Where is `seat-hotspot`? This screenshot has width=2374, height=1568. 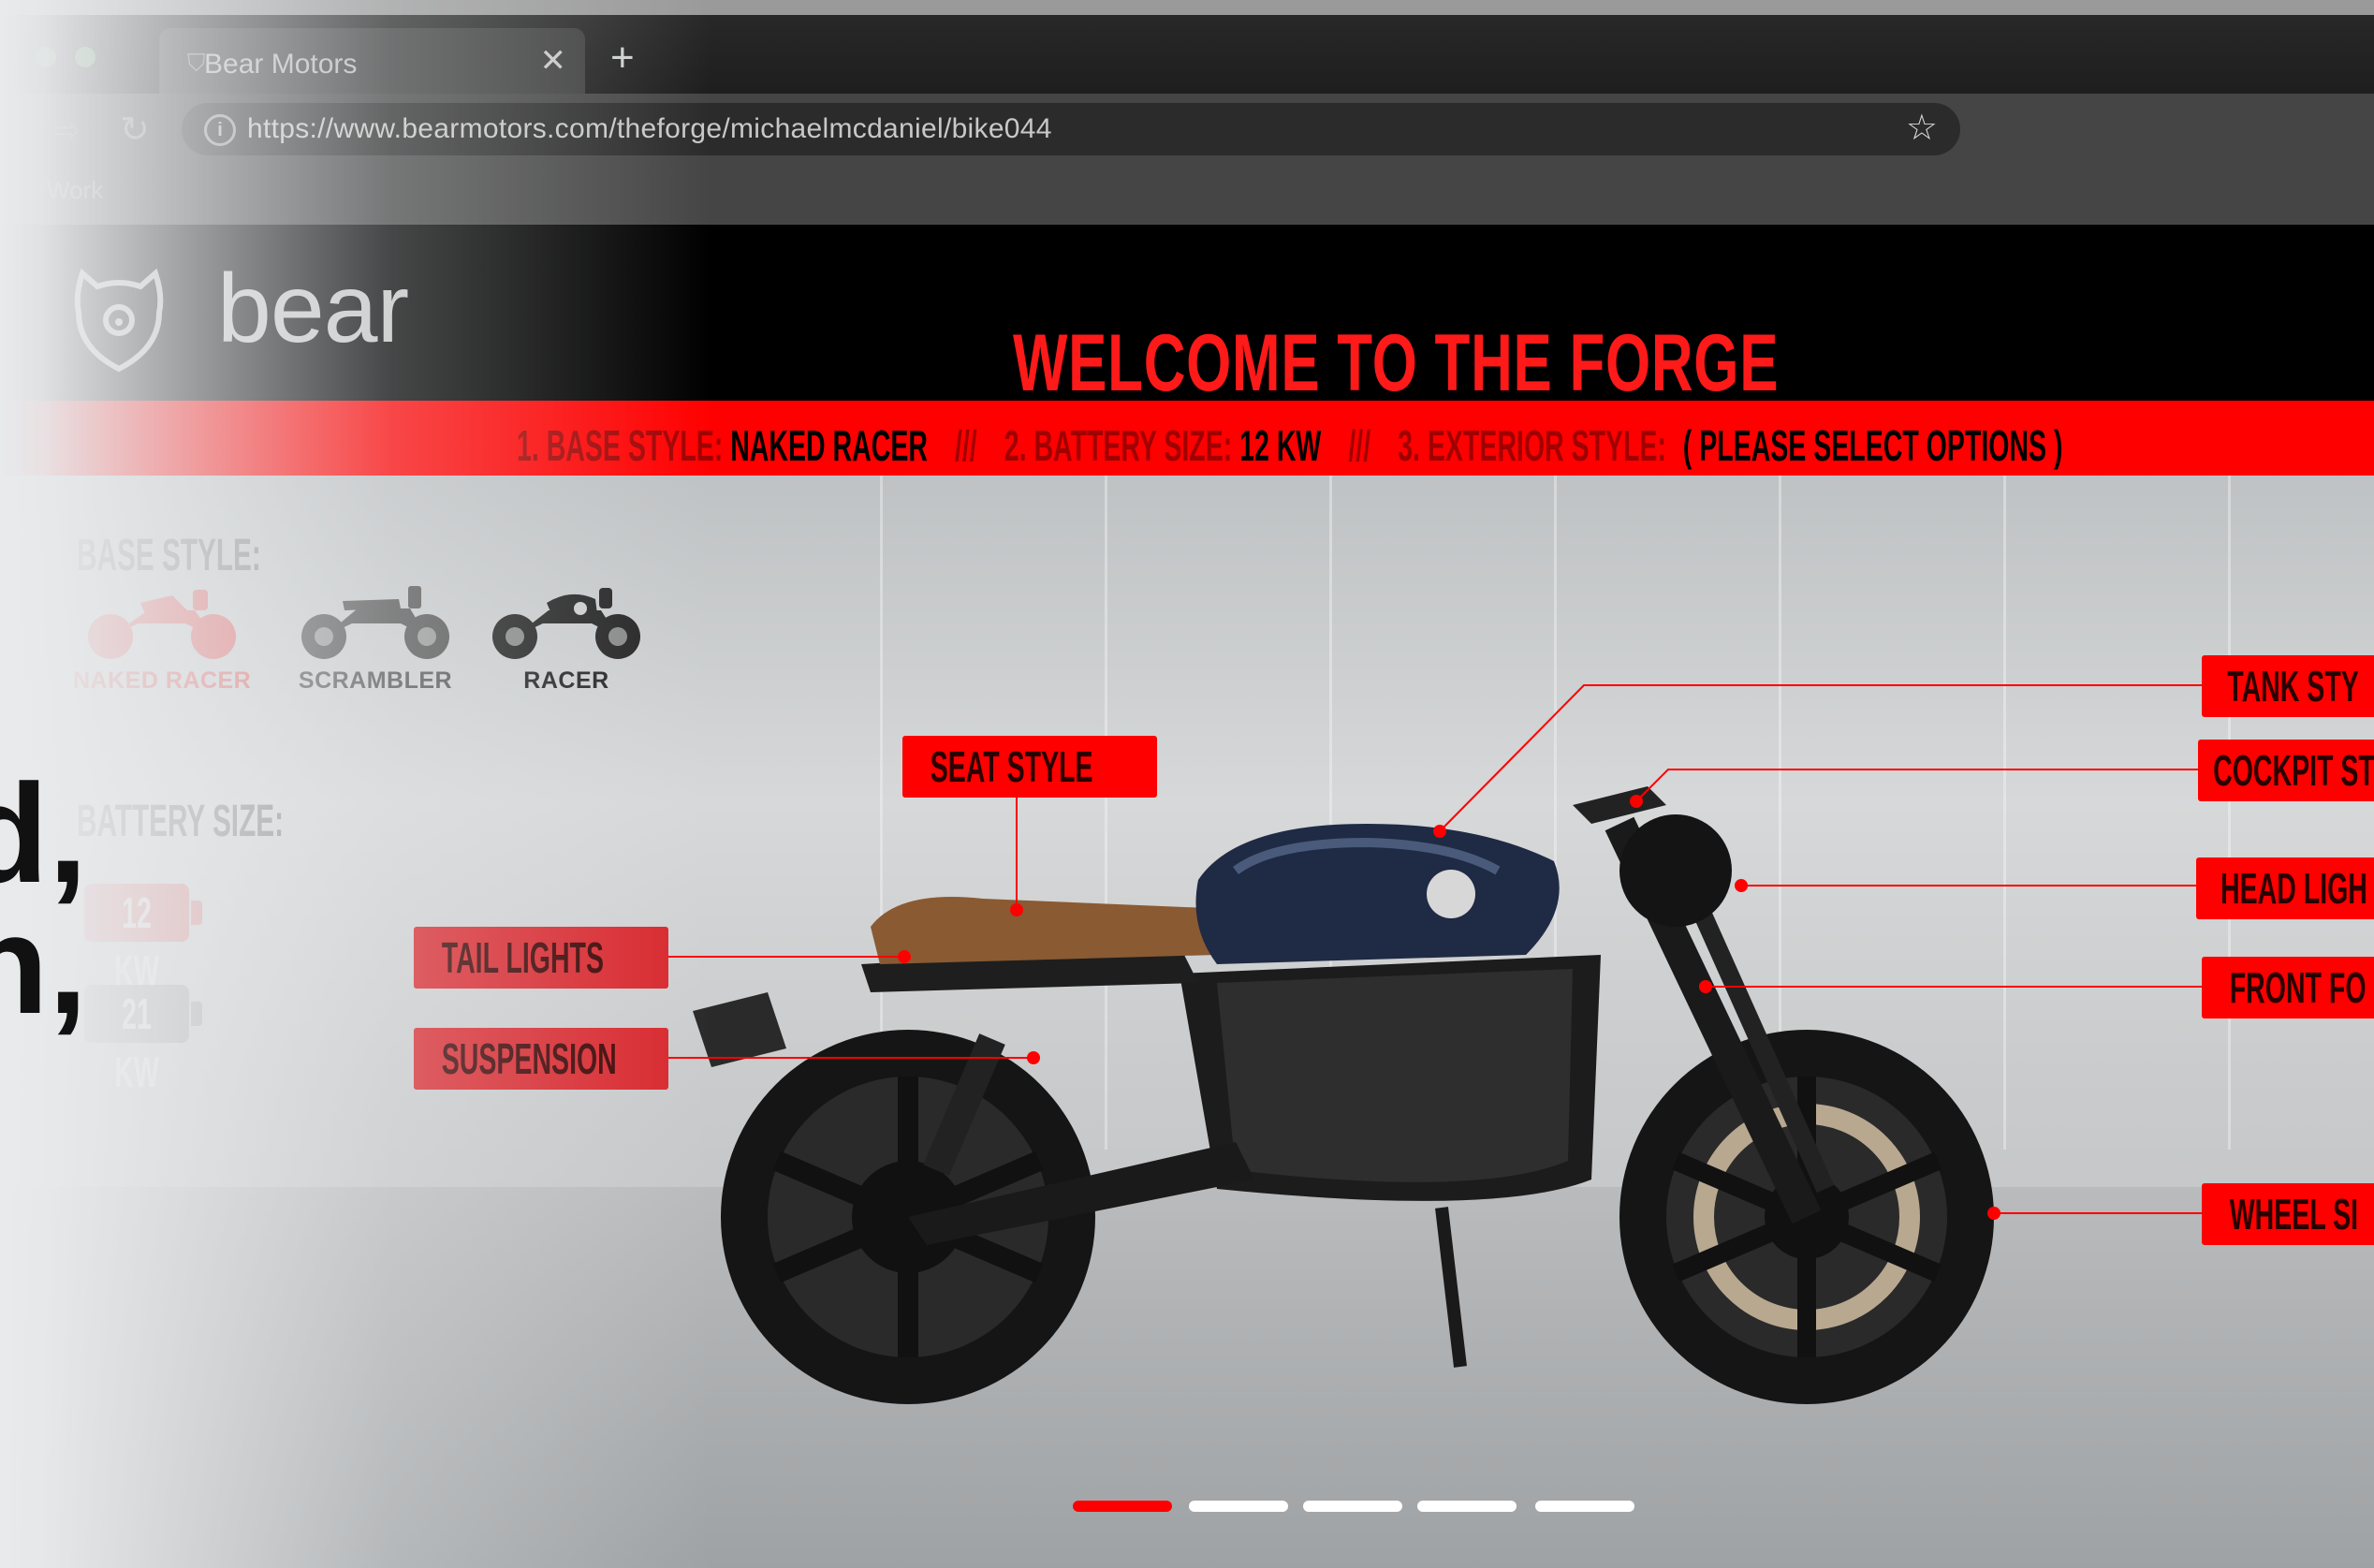
seat-hotspot is located at coordinates (1016, 910).